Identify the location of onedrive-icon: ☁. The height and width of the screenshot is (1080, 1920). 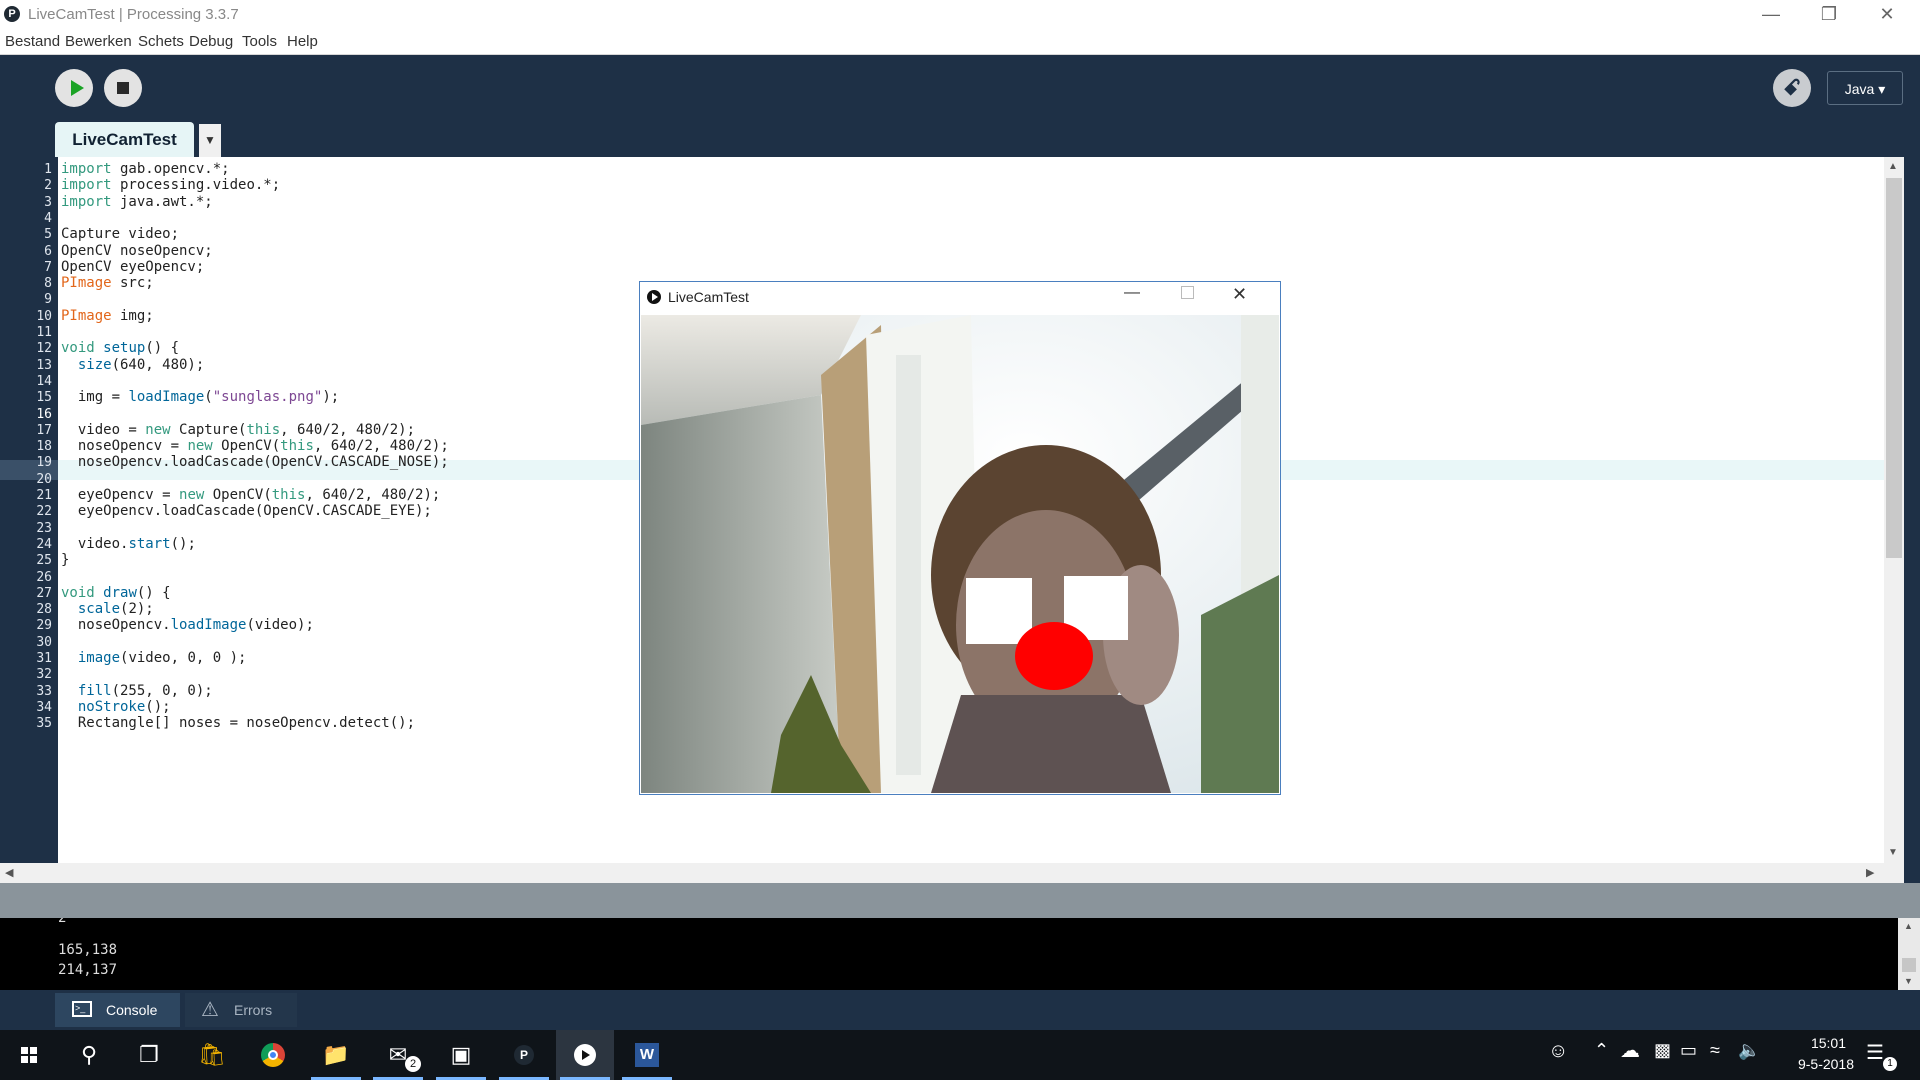
(1630, 1050).